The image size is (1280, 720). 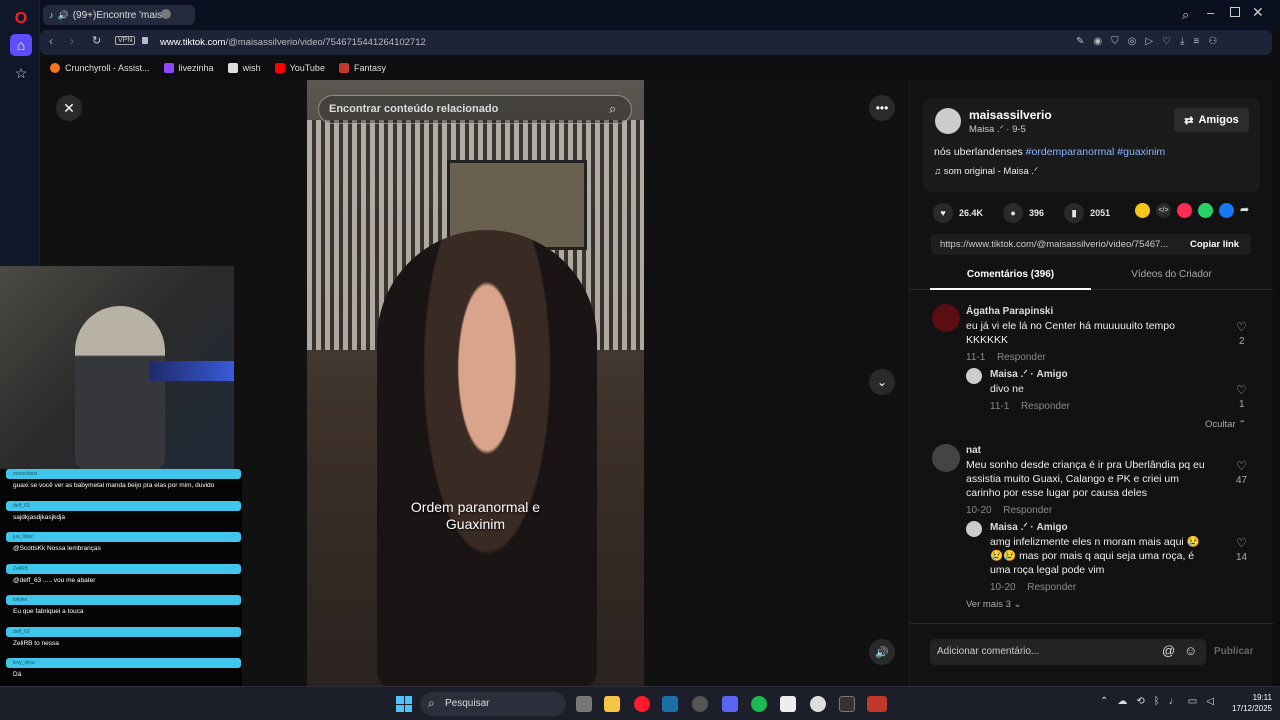 What do you see at coordinates (119, 15) in the screenshot?
I see `tab-active: ♪ 🔊 (99+)Encontre 'maisa` at bounding box center [119, 15].